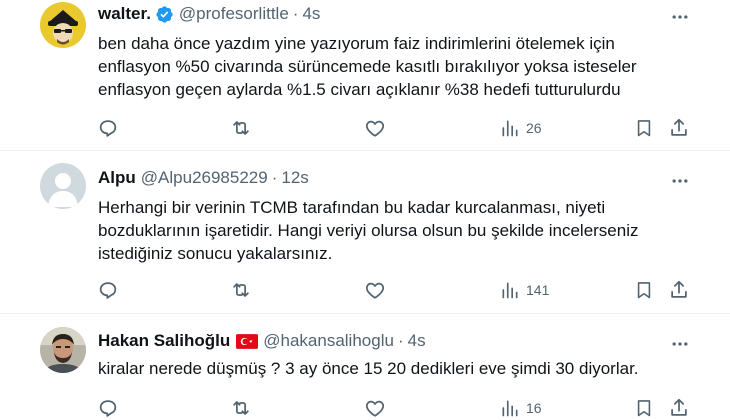 This screenshot has width=730, height=420. What do you see at coordinates (215, 253) in the screenshot?
I see `tweet-text-line: istediğiniz sonucu yakalarsınız.` at bounding box center [215, 253].